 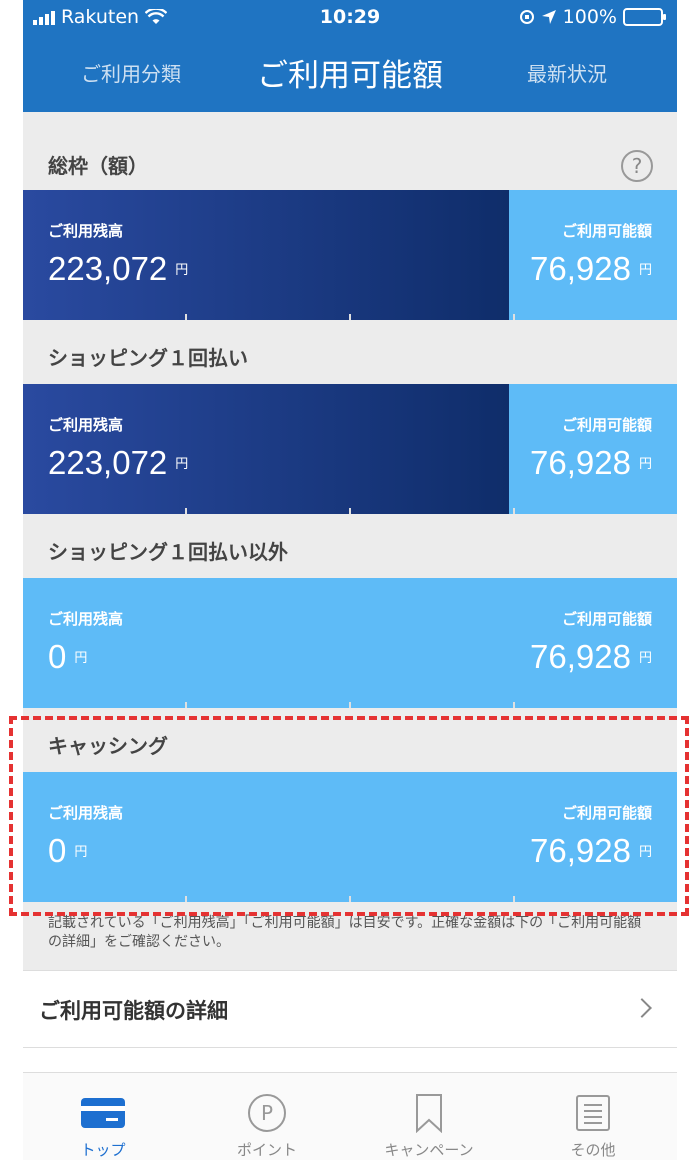 I want to click on list-icon, so click(x=593, y=1113).